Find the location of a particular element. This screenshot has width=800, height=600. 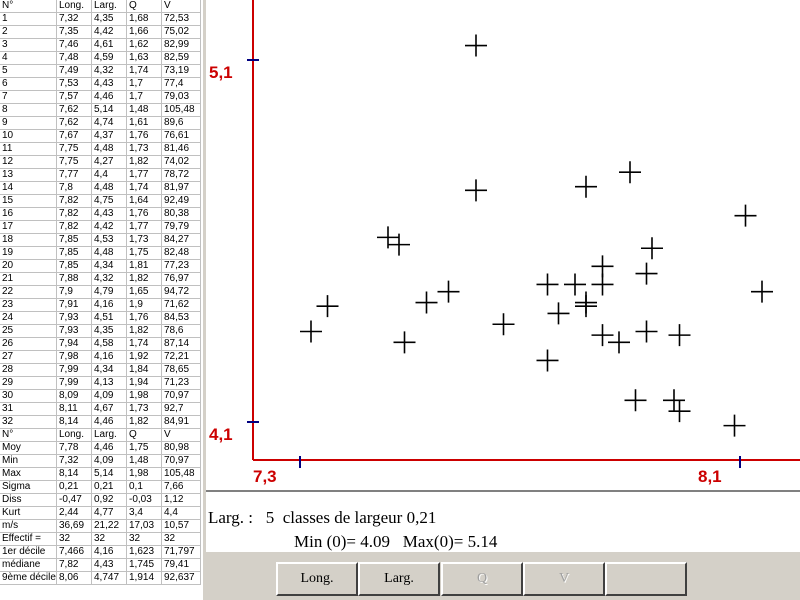

table-cell: 2 is located at coordinates (28, 32).